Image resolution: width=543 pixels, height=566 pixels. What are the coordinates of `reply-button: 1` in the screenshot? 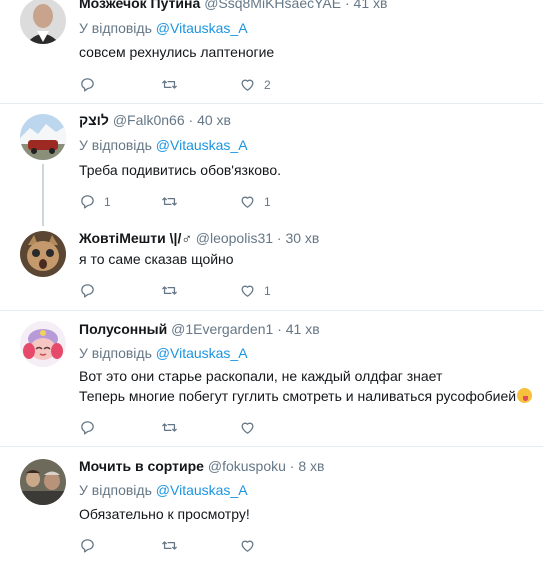 It's located at (95, 201).